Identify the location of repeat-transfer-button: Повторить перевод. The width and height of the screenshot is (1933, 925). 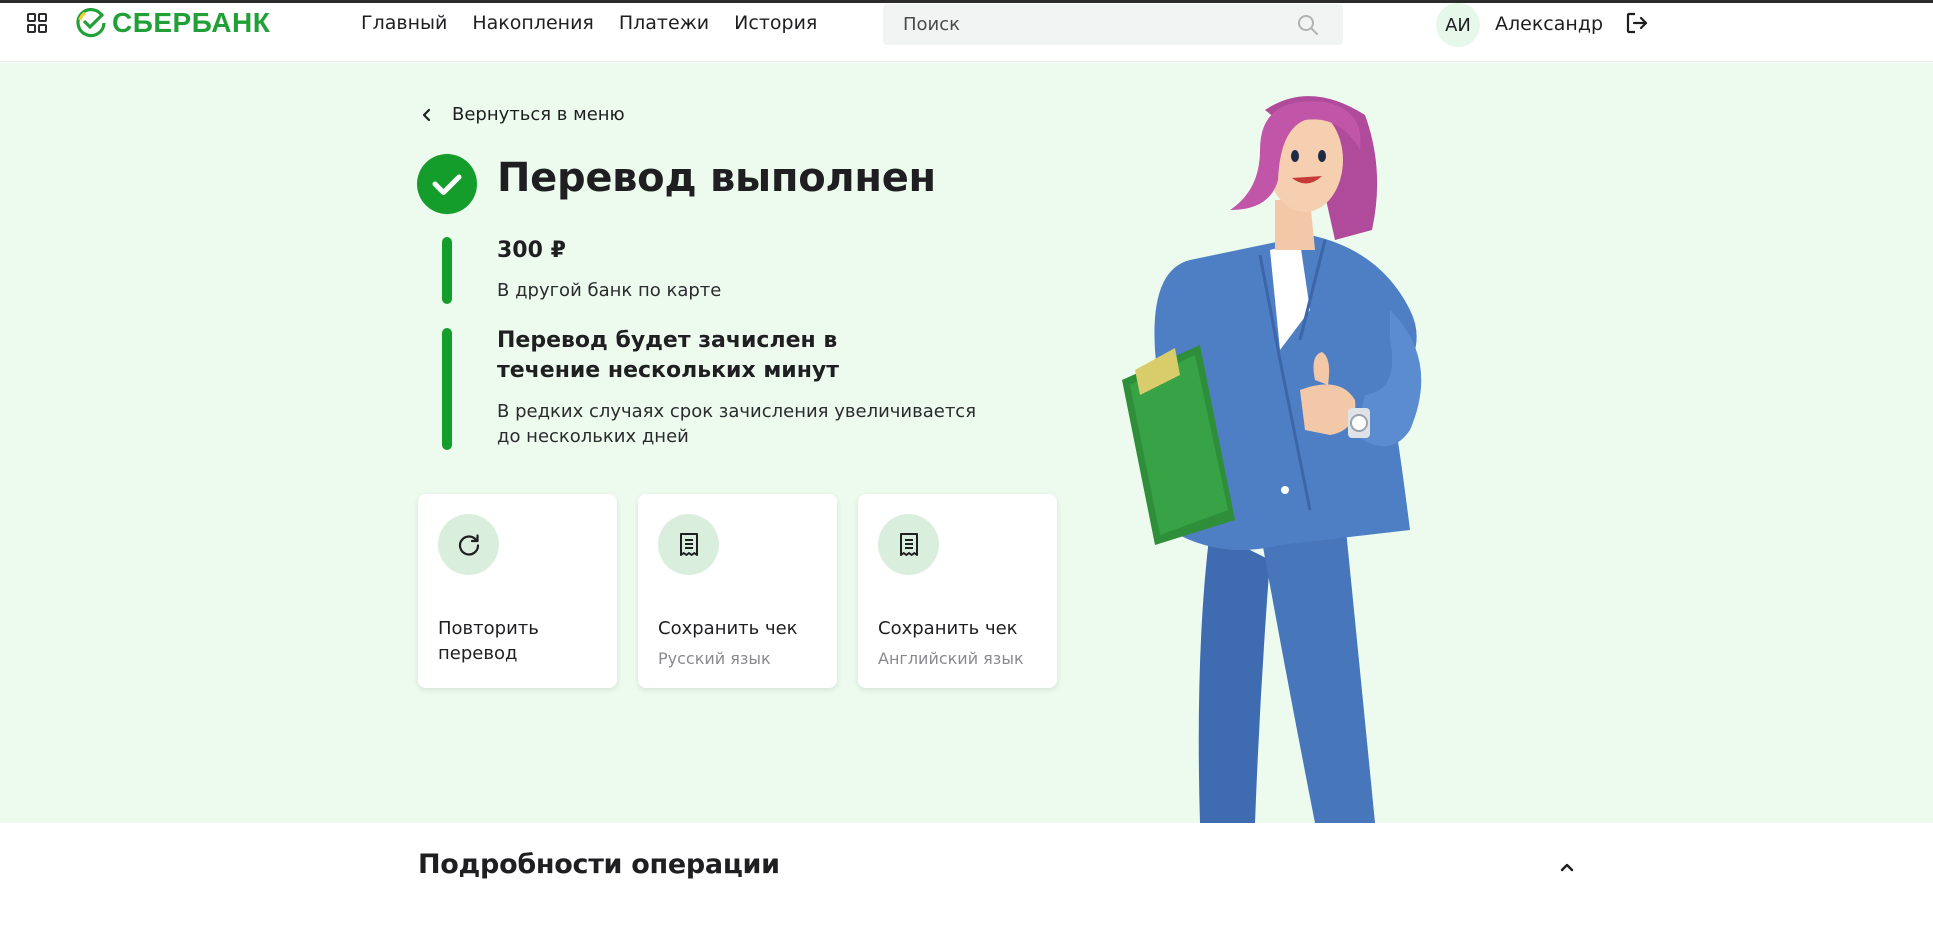
(517, 591).